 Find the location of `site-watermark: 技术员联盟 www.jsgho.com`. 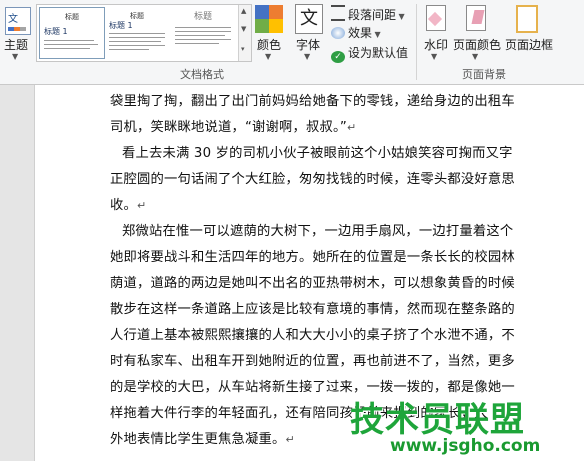

site-watermark: 技术员联盟 www.jsgho.com is located at coordinates (445, 426).